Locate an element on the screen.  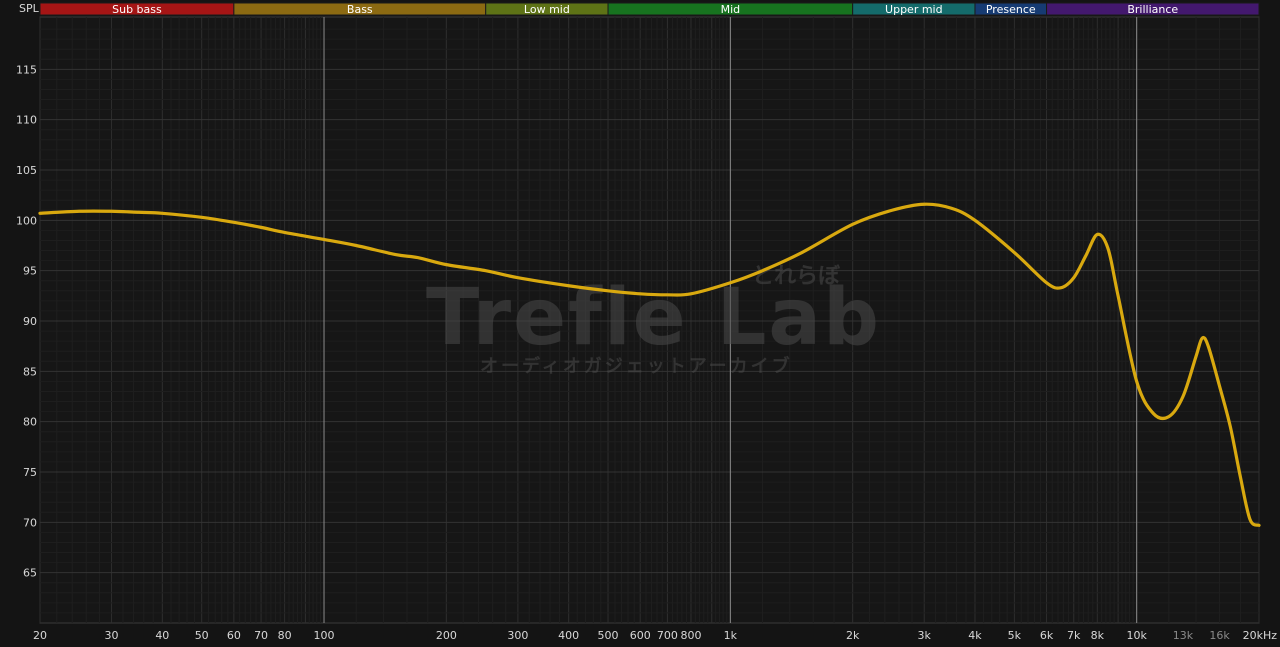
x-tick-label: 100 is located at coordinates (324, 635).